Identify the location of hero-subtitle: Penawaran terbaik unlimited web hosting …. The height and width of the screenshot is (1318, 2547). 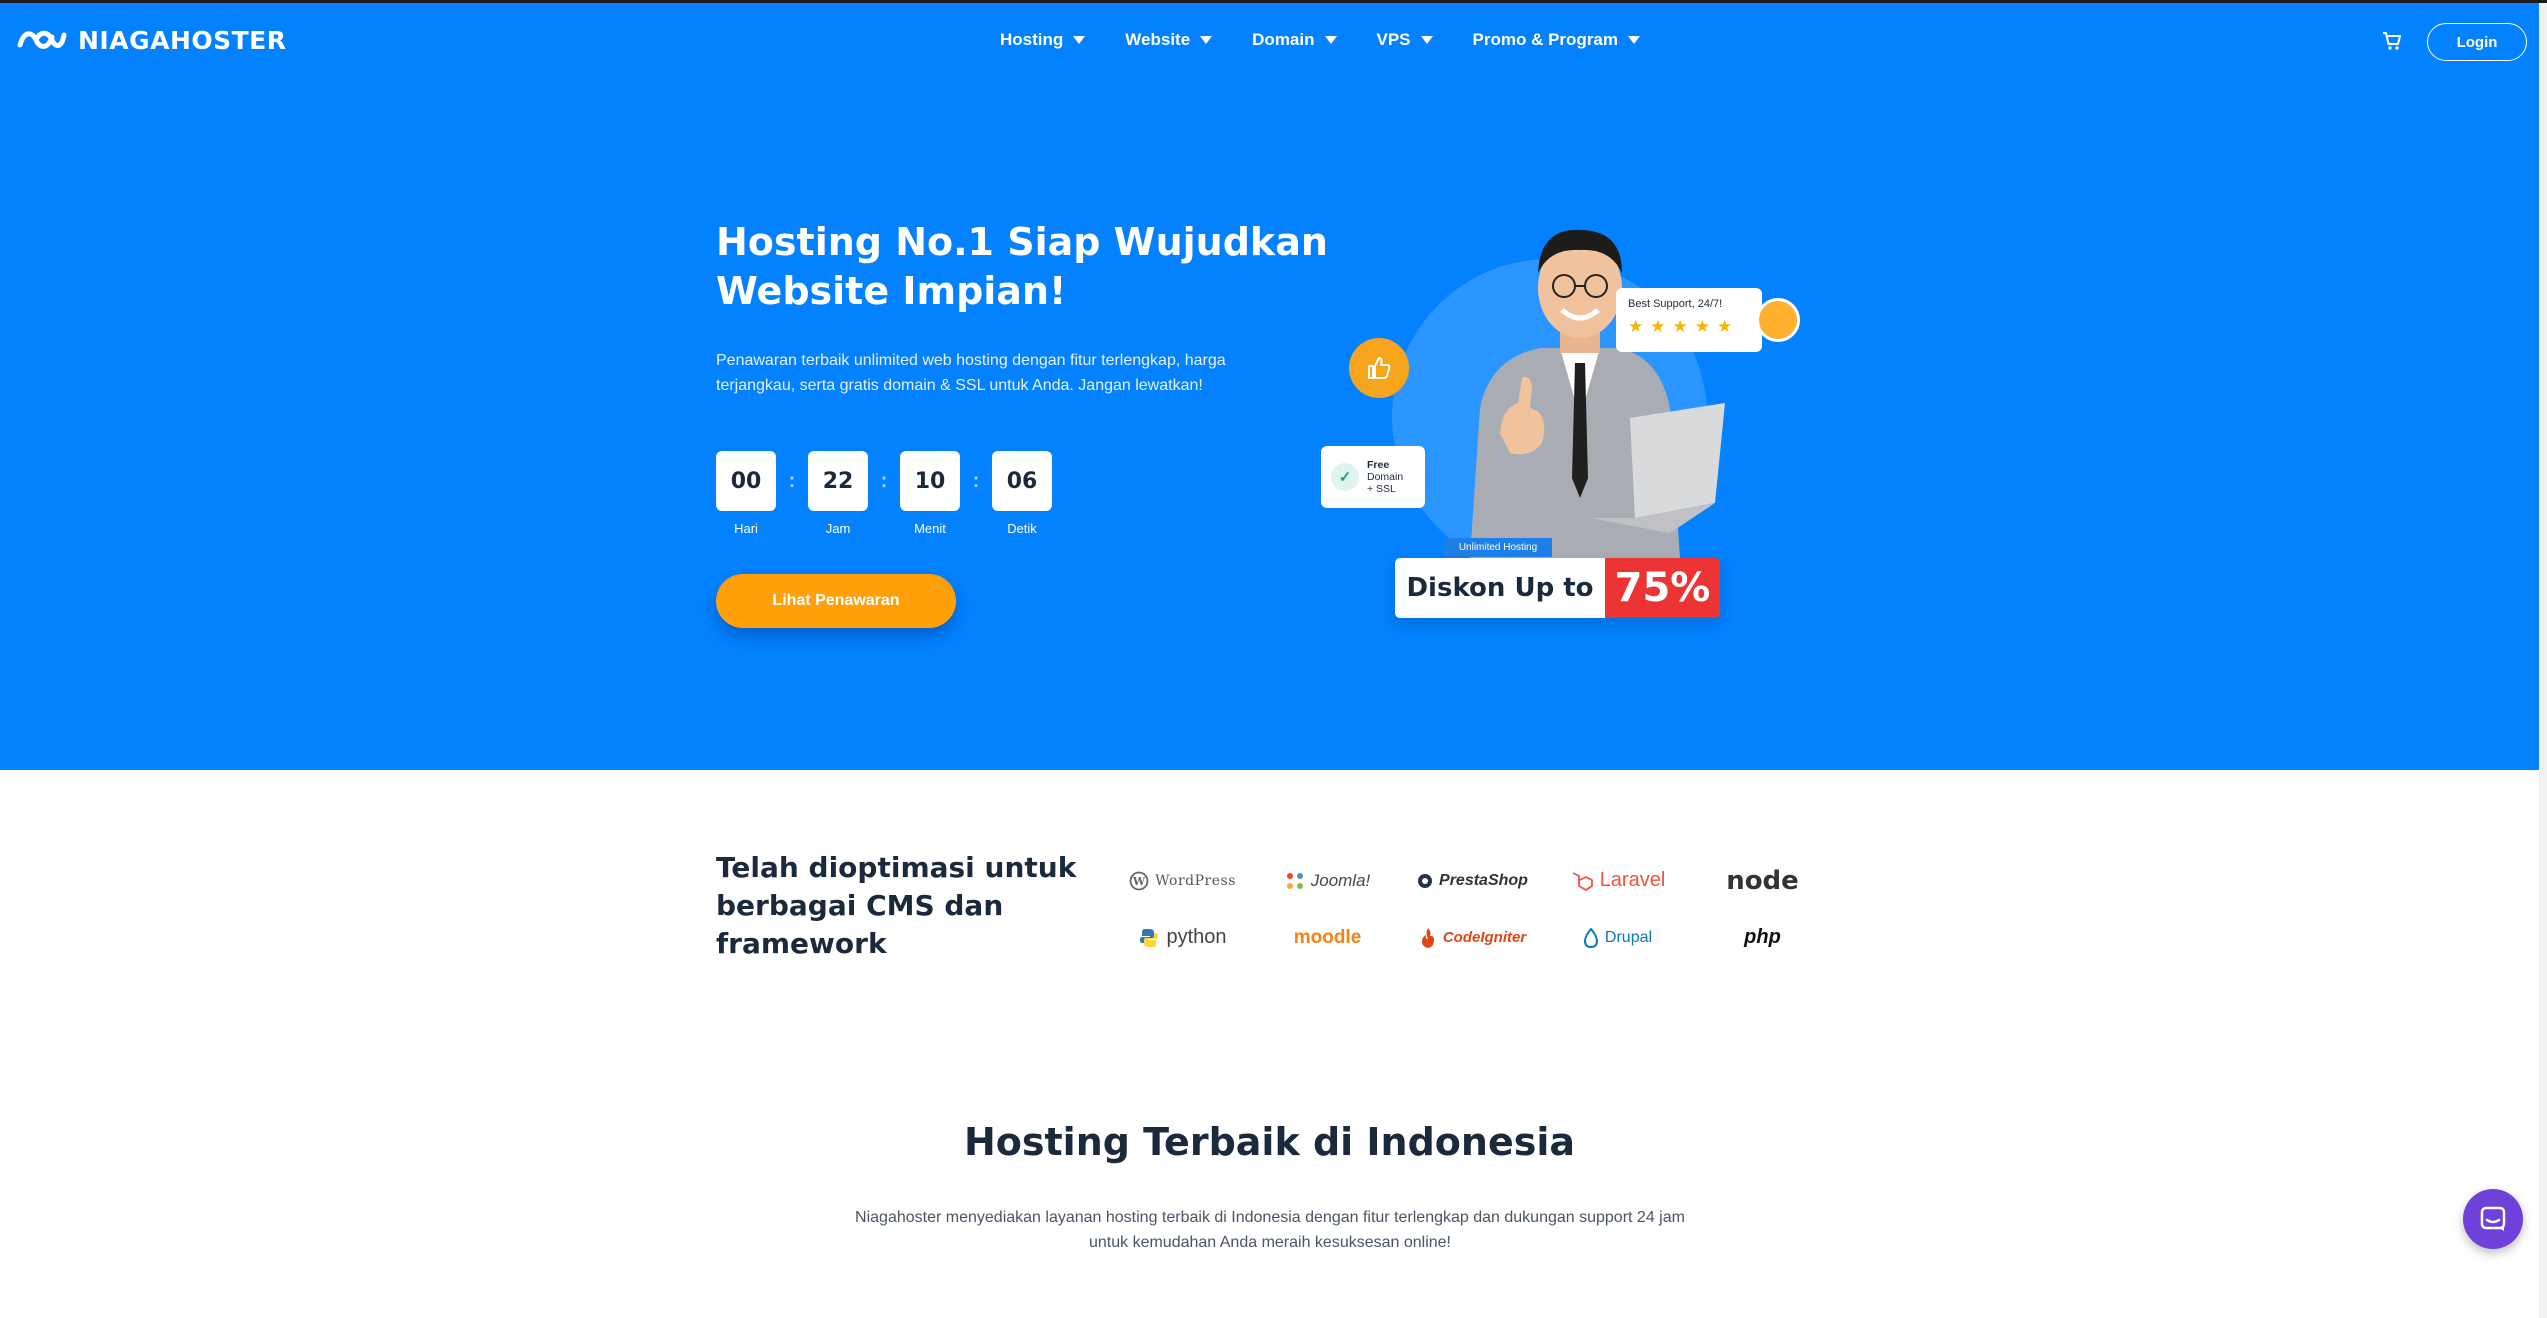
(971, 373).